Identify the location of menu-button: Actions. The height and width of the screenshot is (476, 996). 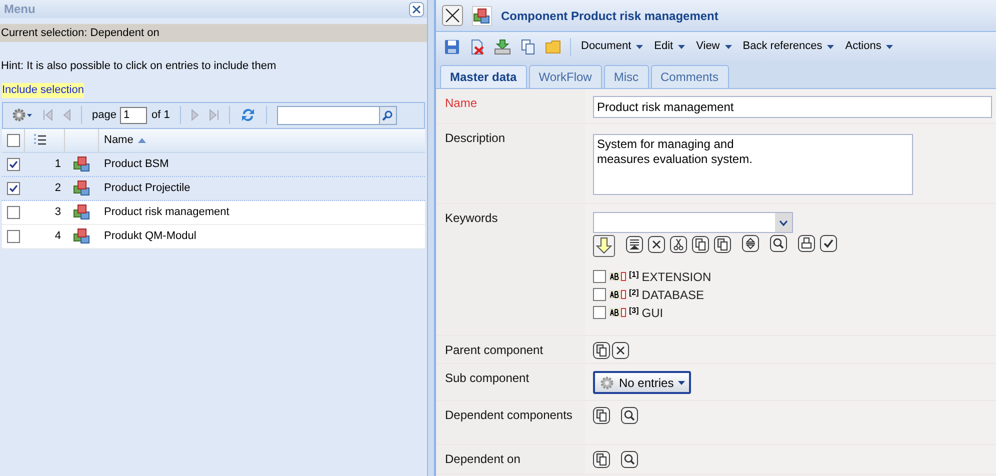
(869, 46).